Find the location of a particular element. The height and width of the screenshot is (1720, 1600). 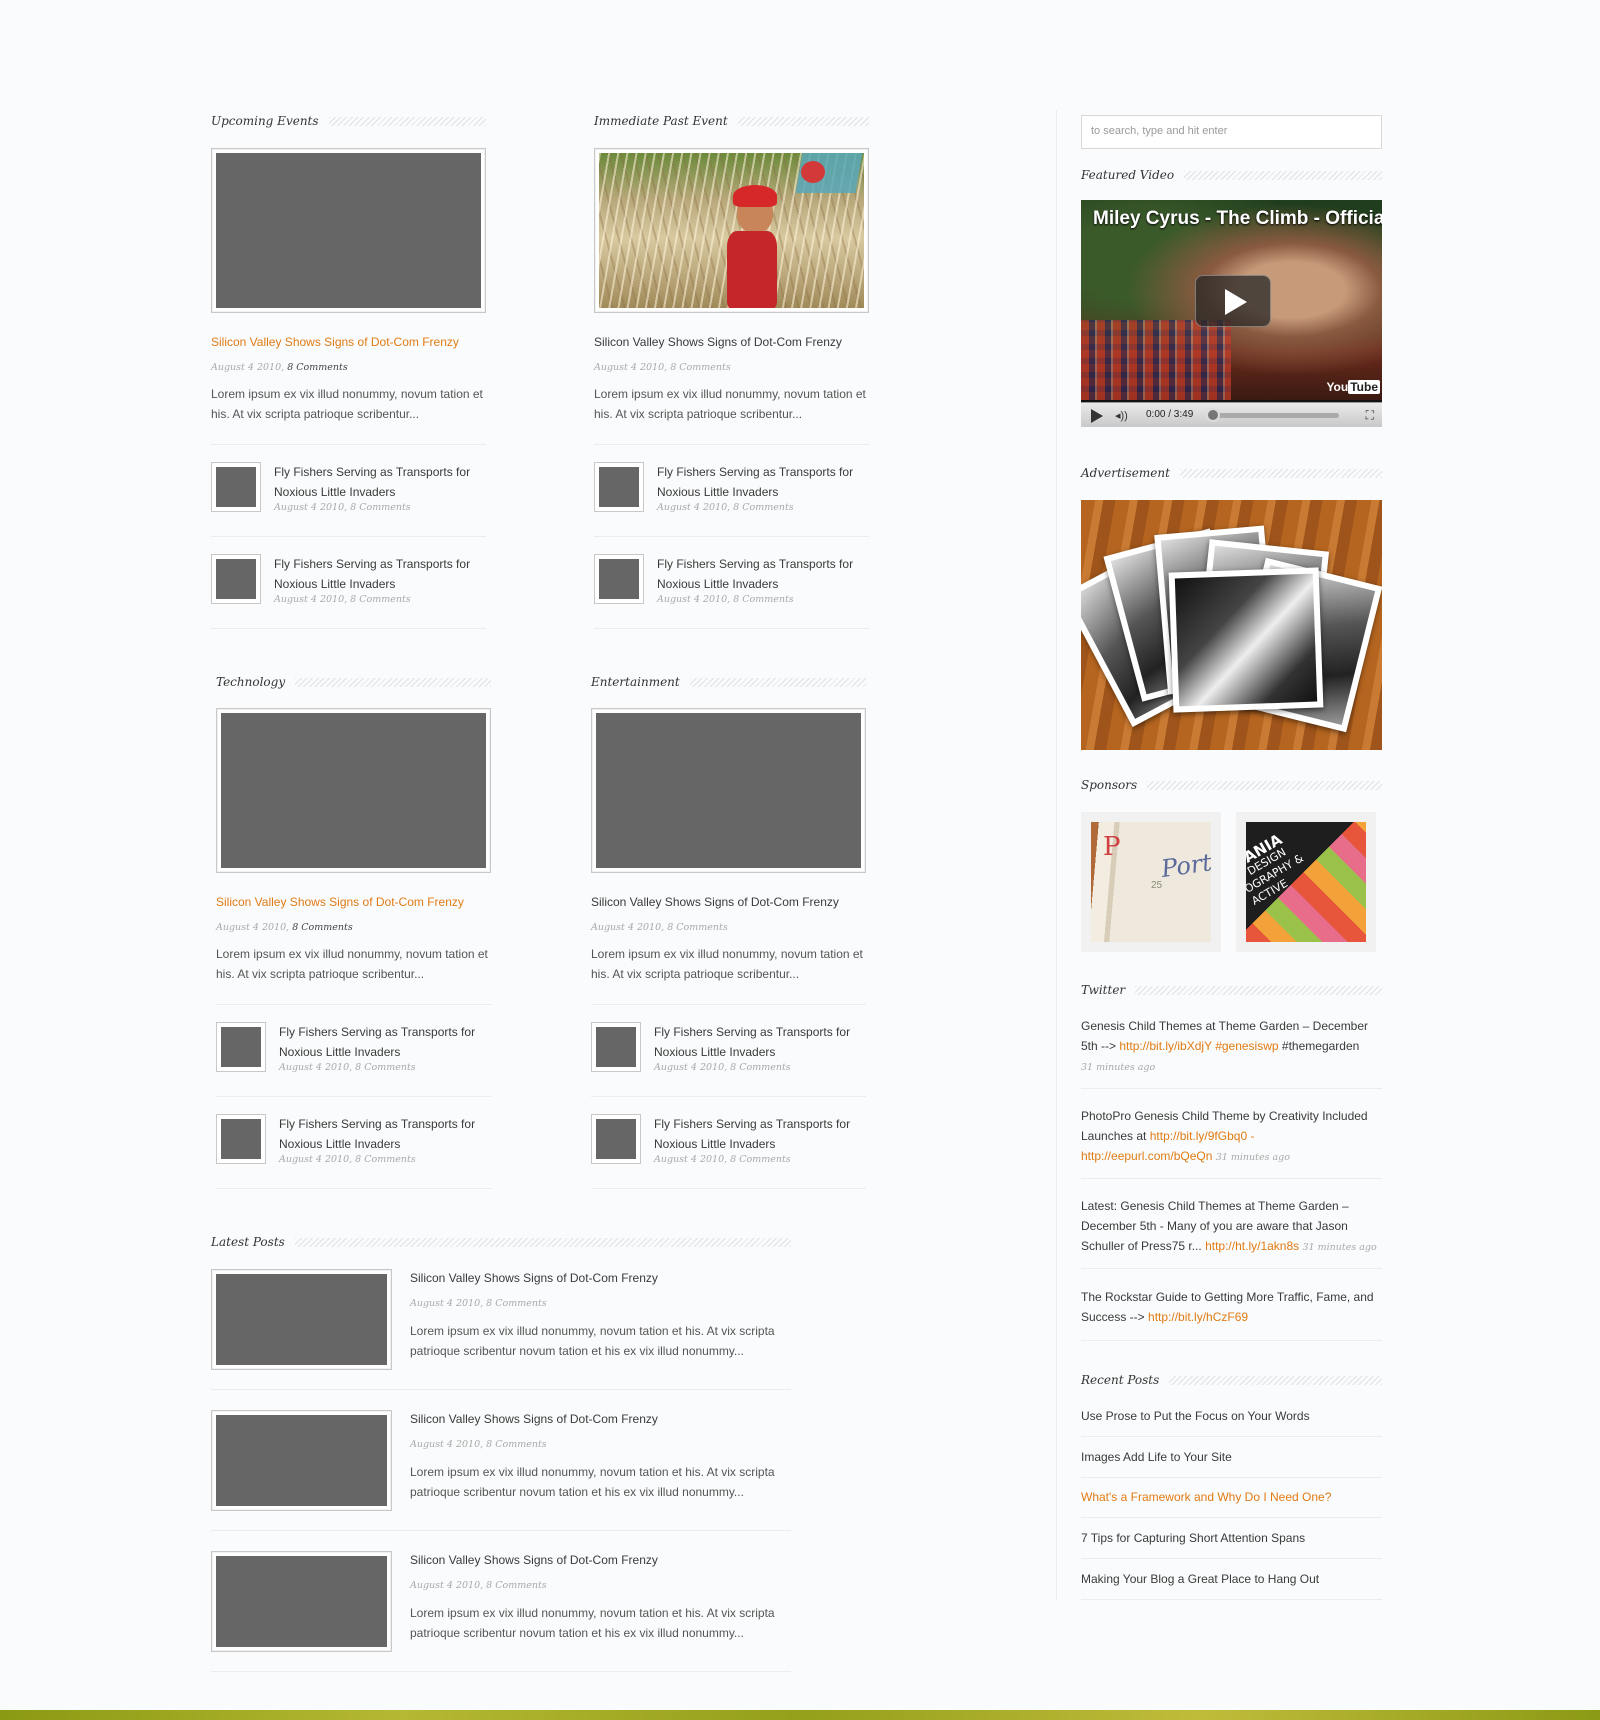

recent-post-link: Use Prose to Put the Focus on Your Words is located at coordinates (1231, 1416).